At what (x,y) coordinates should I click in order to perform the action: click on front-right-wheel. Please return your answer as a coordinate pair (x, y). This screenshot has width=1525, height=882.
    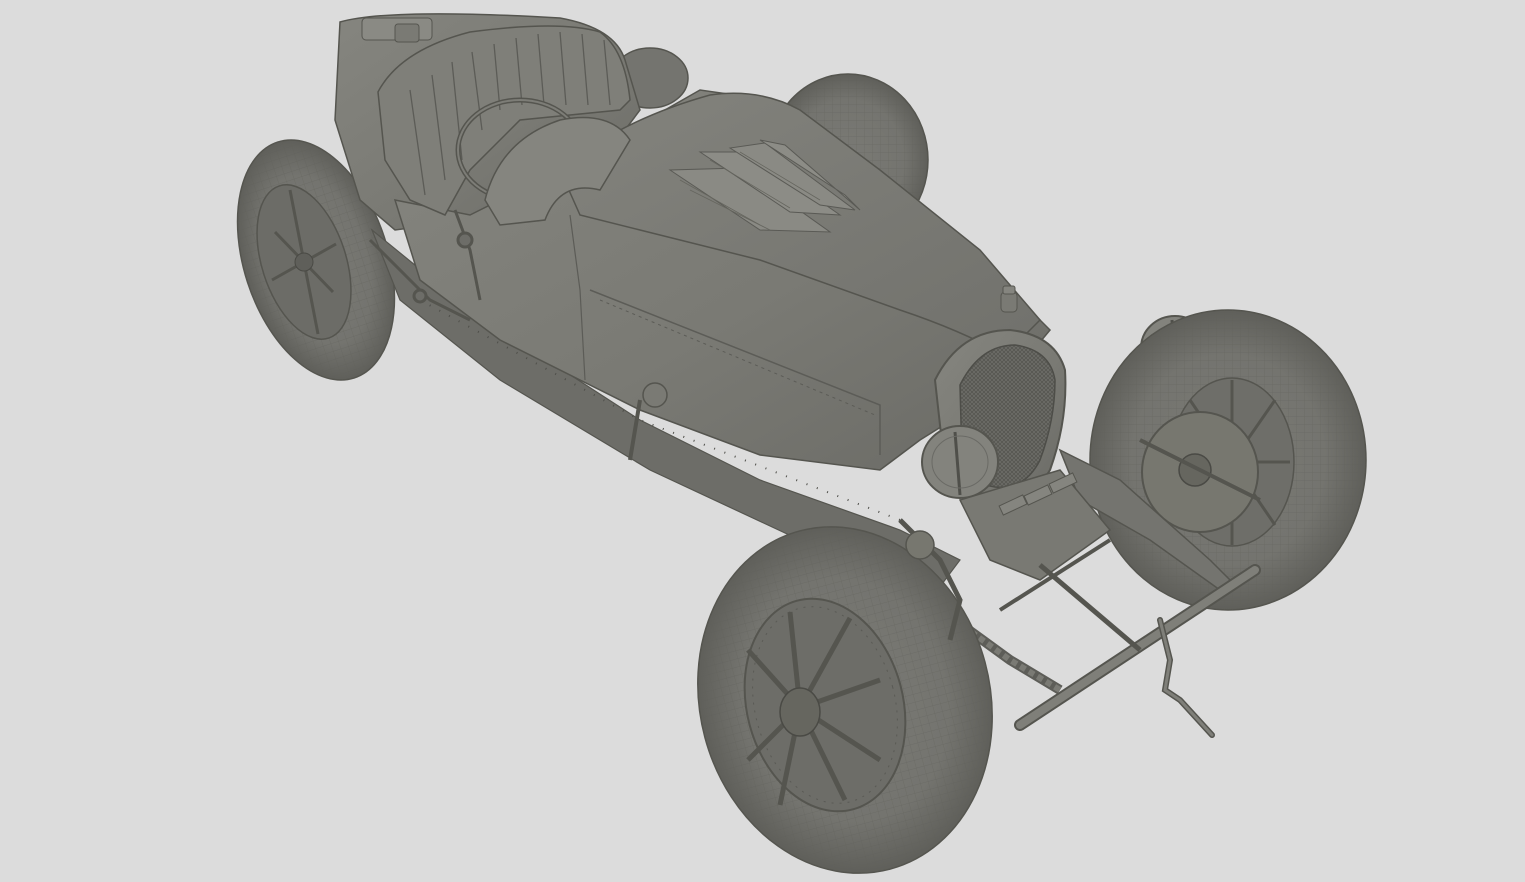
    Looking at the image, I should click on (1228, 460).